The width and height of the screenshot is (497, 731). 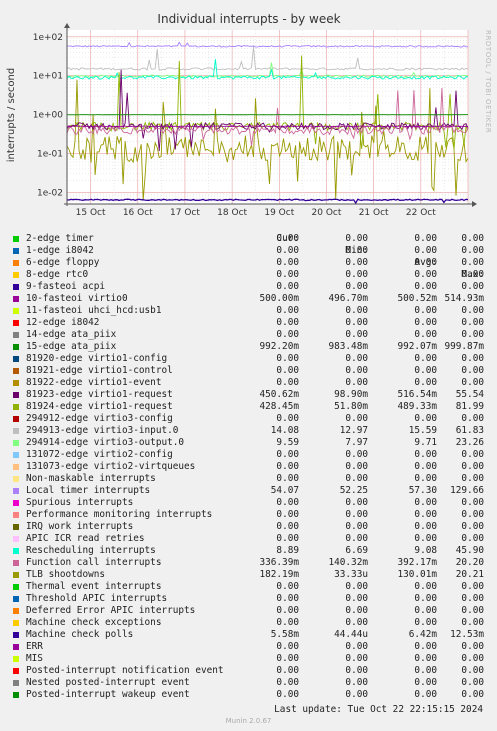 What do you see at coordinates (488, 81) in the screenshot?
I see `rrdtool-credit: RRDTOOL / TOBI OETIKER` at bounding box center [488, 81].